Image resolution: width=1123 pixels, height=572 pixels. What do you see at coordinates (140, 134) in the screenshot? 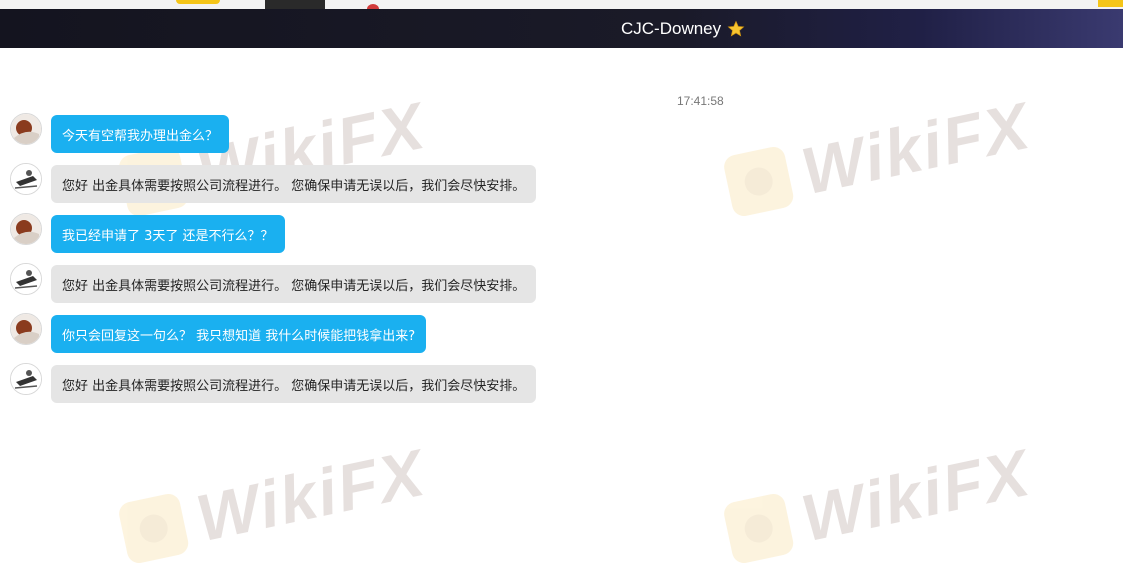
I see `message-bubble-user: 今天有空帮我办理出金么？` at bounding box center [140, 134].